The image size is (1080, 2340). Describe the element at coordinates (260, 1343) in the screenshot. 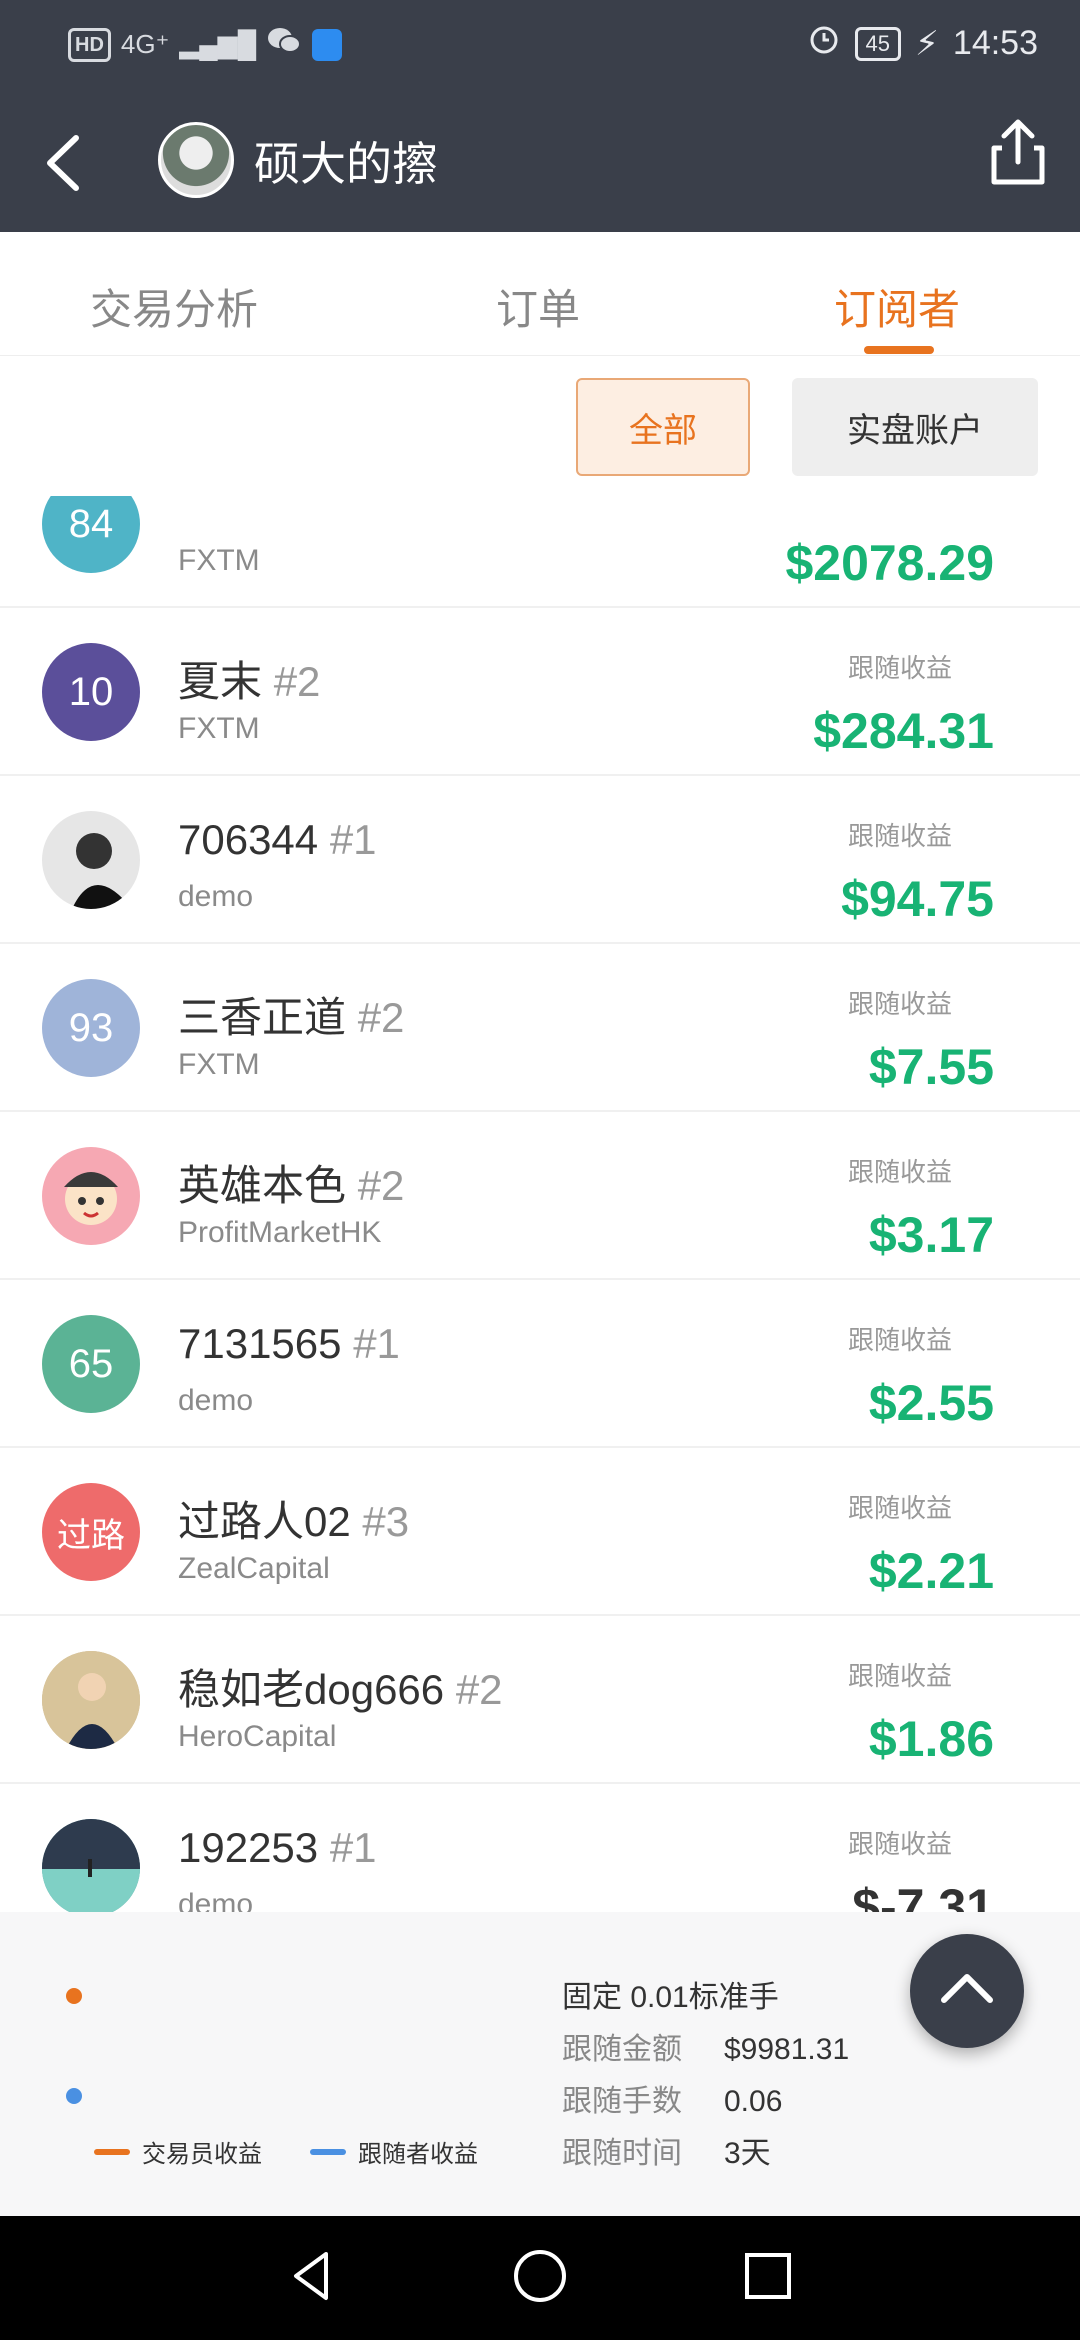

I see `name-text: 7131565` at that location.